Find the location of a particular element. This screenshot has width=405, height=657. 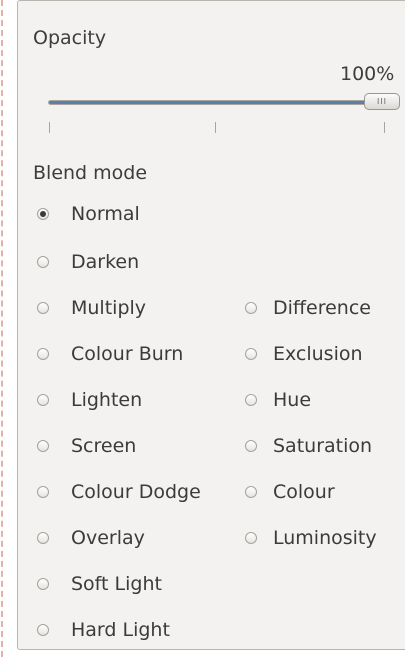

radio-colour-dodge is located at coordinates (43, 492).